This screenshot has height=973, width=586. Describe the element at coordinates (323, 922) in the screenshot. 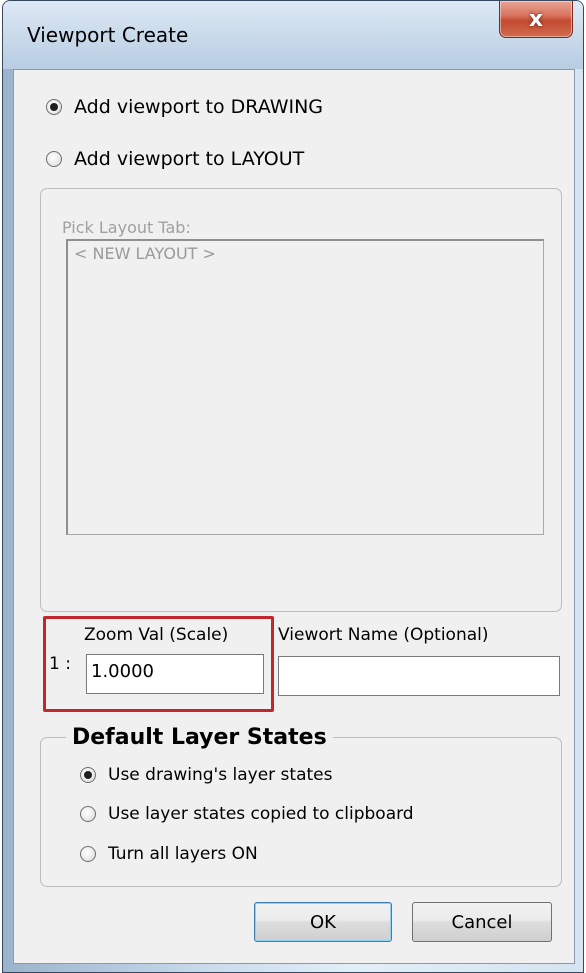

I see `ok-button: OK` at that location.